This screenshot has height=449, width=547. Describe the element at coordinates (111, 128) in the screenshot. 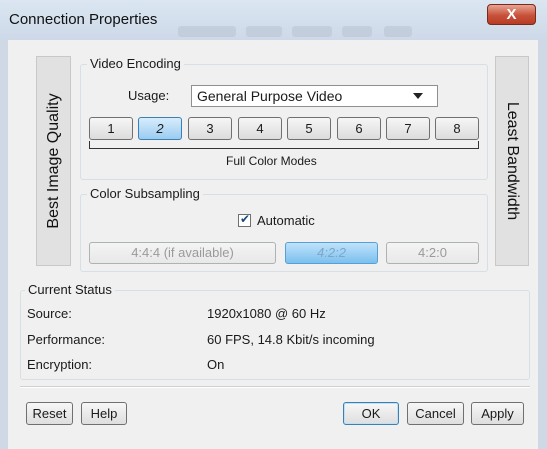

I see `mode-button-1: 1` at that location.